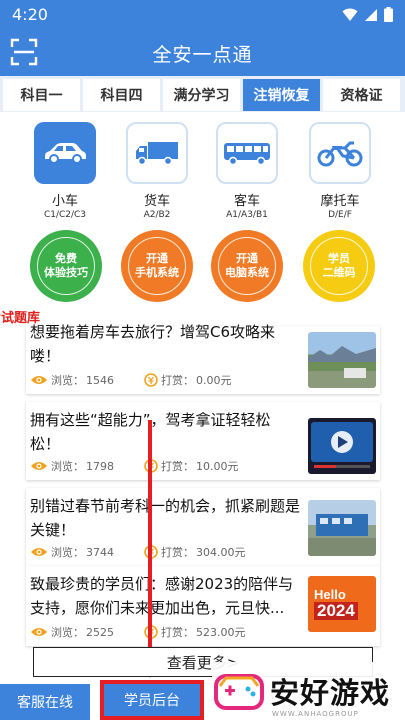  I want to click on tab-kemu1: 科目一, so click(41, 95).